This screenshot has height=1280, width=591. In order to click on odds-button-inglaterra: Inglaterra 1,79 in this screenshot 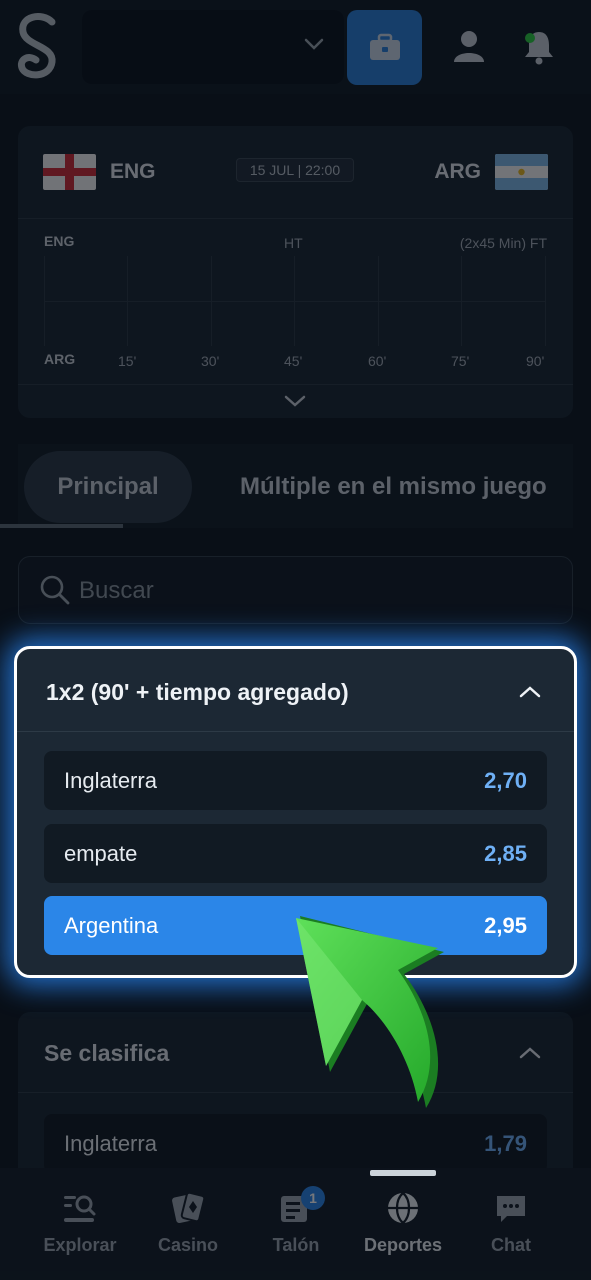, I will do `click(295, 1143)`.